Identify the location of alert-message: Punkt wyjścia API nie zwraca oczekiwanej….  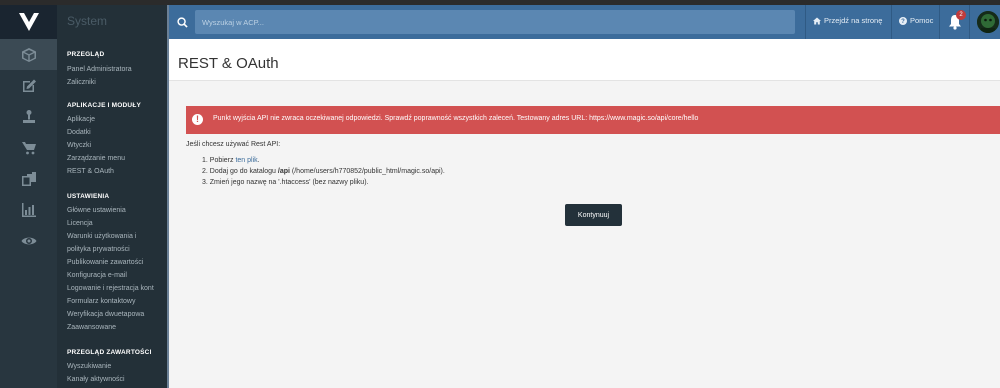
(456, 118).